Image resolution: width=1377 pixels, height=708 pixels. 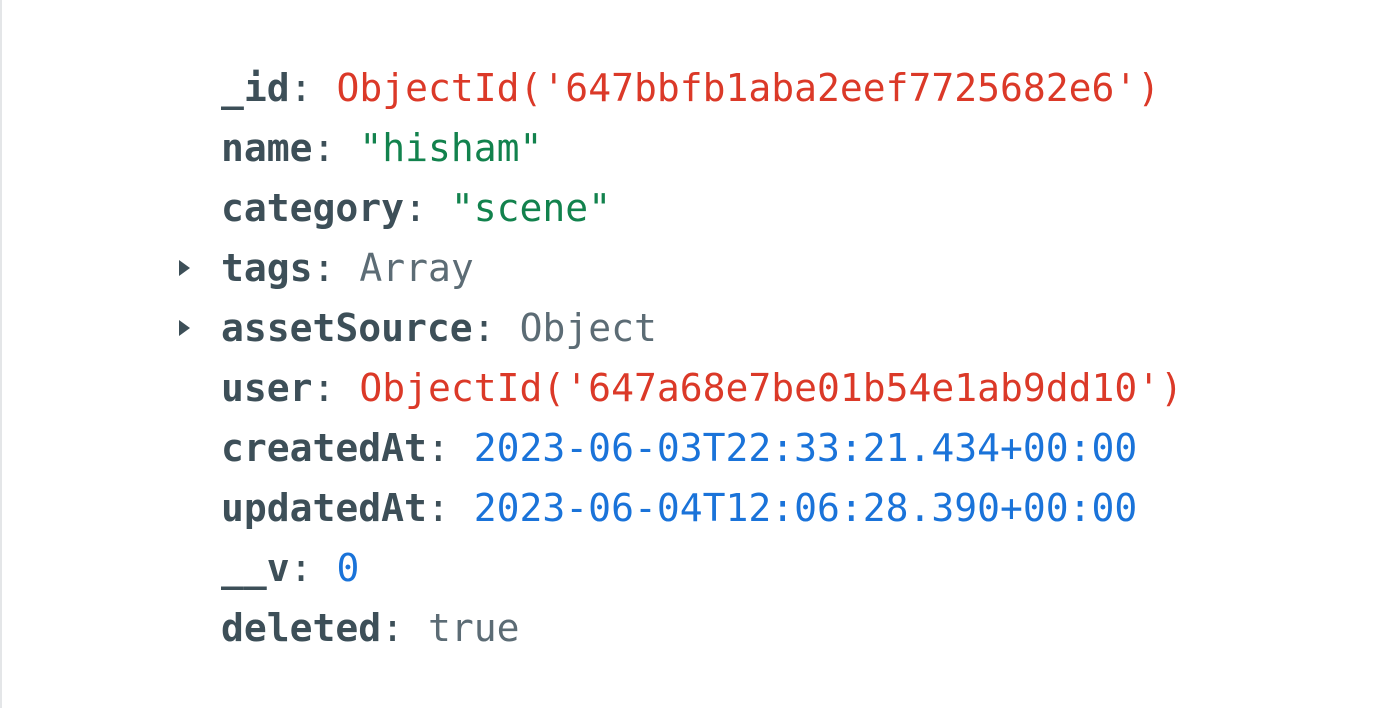 I want to click on field-row-updatedat: updatedAt: 2023-06-04T12:06:28.390+00:00, so click(x=679, y=508).